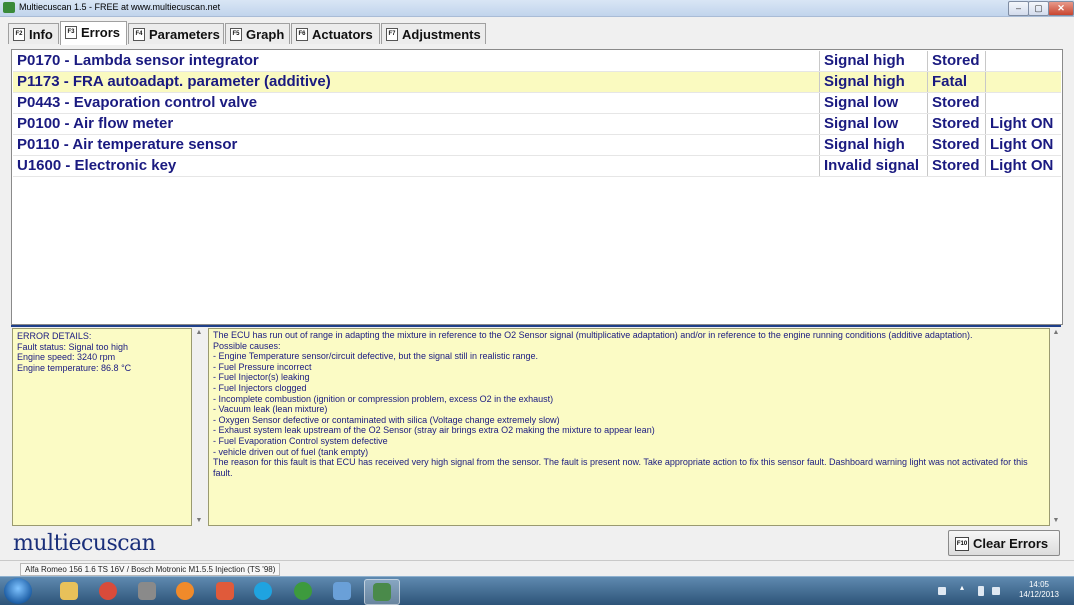 This screenshot has height=605, width=1074. What do you see at coordinates (1038, 8) in the screenshot?
I see `maximize-button: ▢` at bounding box center [1038, 8].